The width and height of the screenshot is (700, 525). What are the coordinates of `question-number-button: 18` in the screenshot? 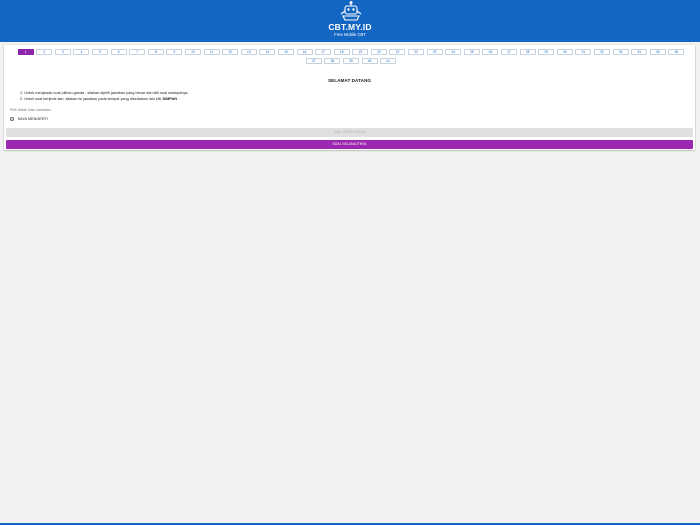 It's located at (341, 52).